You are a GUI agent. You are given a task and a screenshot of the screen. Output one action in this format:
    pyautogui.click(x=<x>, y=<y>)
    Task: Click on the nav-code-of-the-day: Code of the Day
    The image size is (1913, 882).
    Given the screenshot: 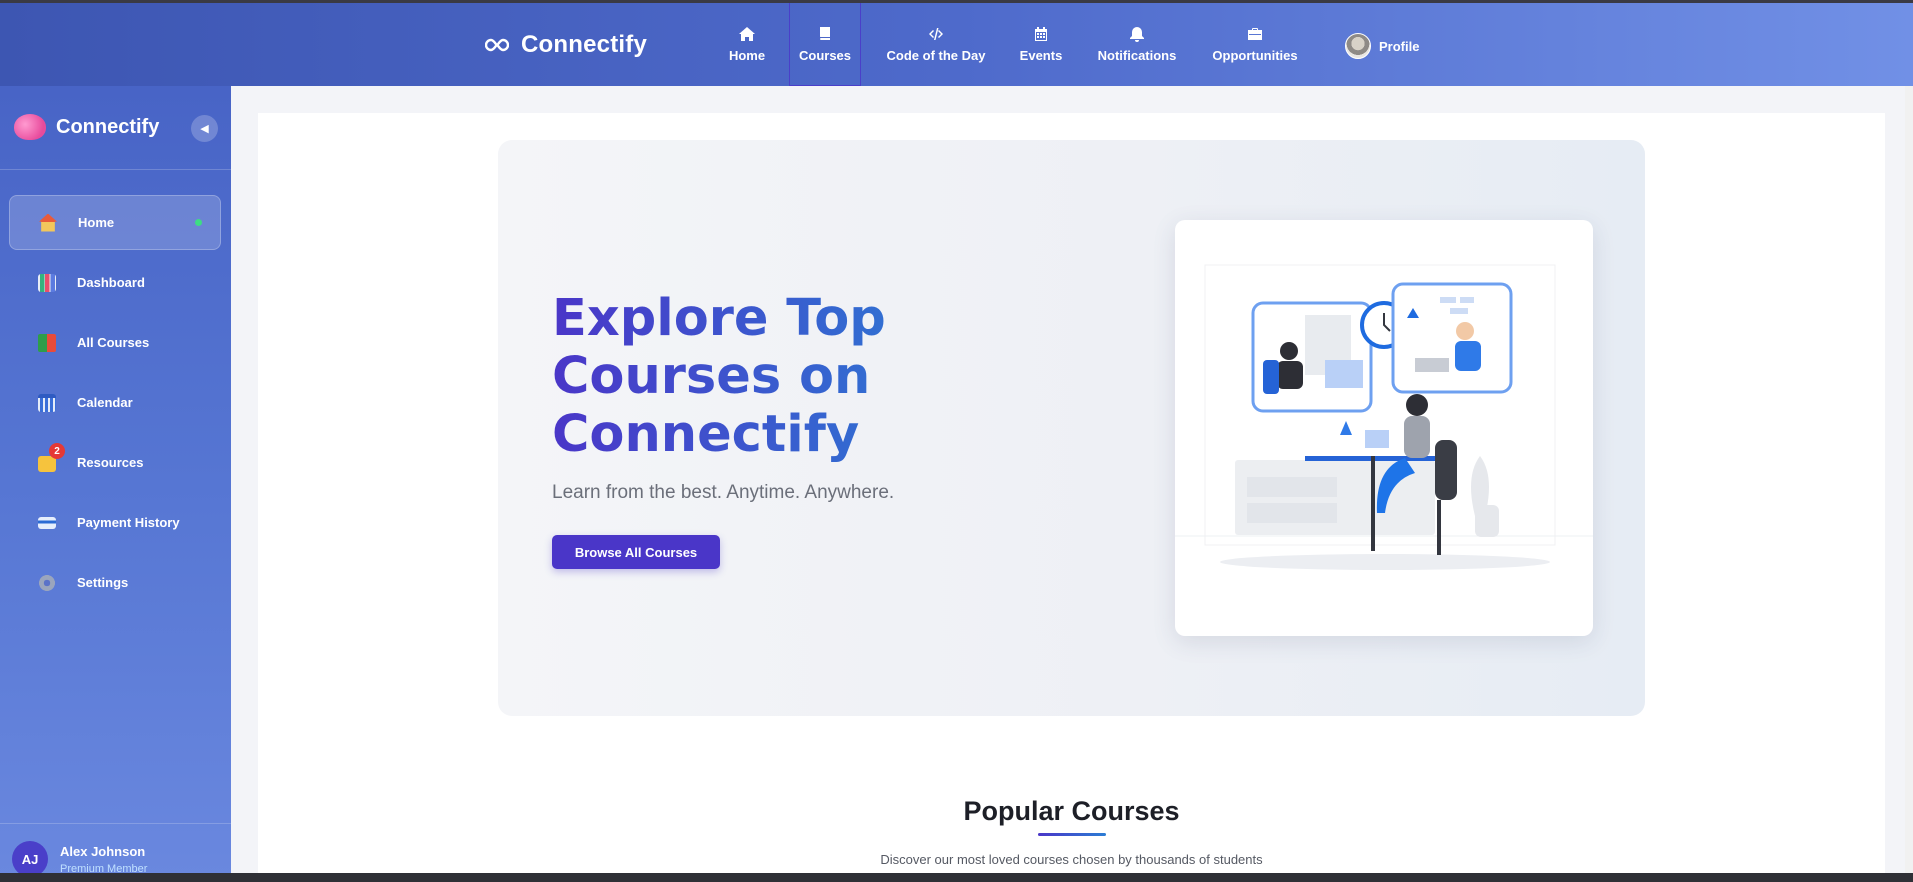 What is the action you would take?
    pyautogui.click(x=936, y=44)
    